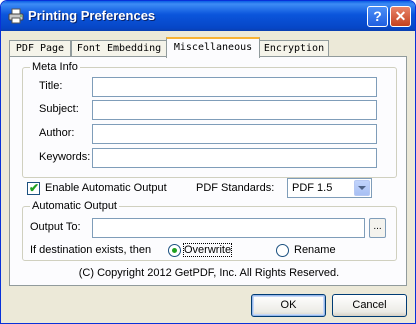  I want to click on author-field, so click(234, 134).